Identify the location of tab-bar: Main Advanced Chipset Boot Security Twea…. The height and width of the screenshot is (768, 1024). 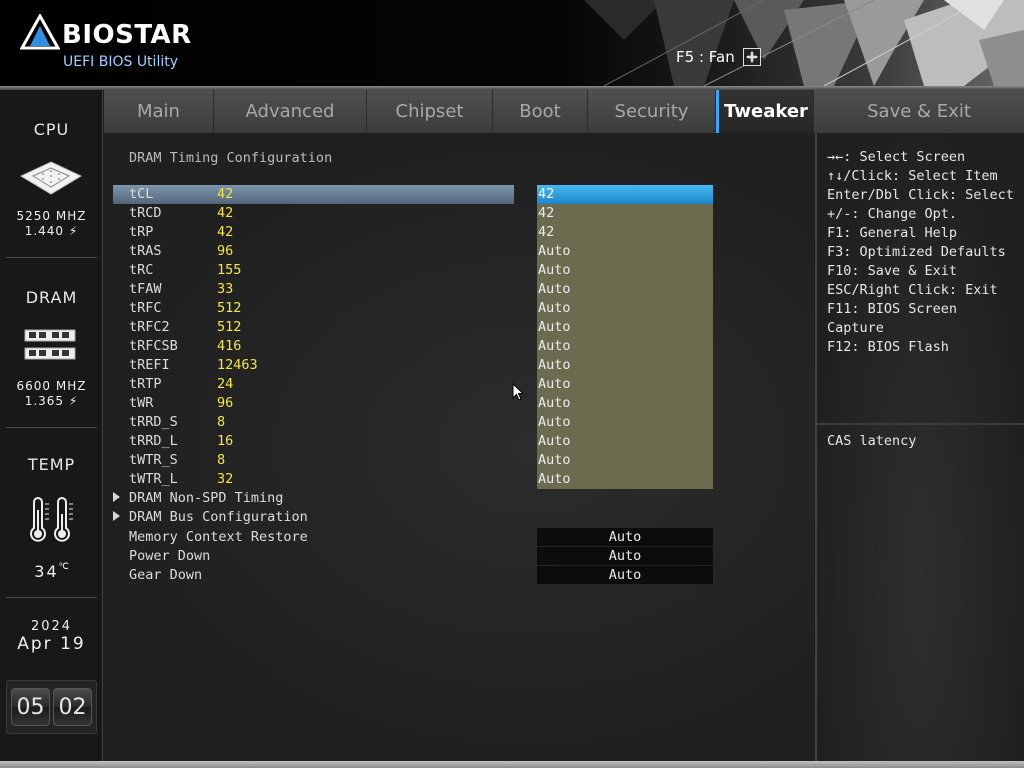
(564, 111).